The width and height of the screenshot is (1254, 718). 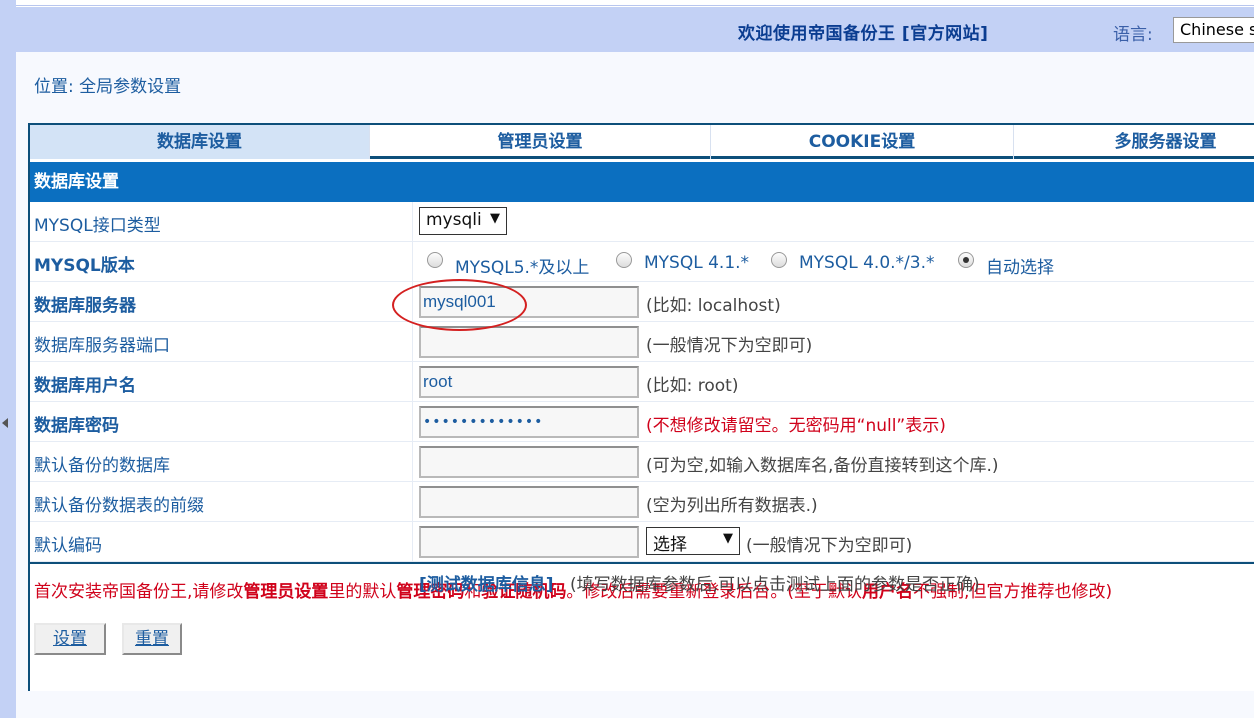 What do you see at coordinates (863, 31) in the screenshot?
I see `welcome-text: 欢迎使用帝国备份王 [官方网站]` at bounding box center [863, 31].